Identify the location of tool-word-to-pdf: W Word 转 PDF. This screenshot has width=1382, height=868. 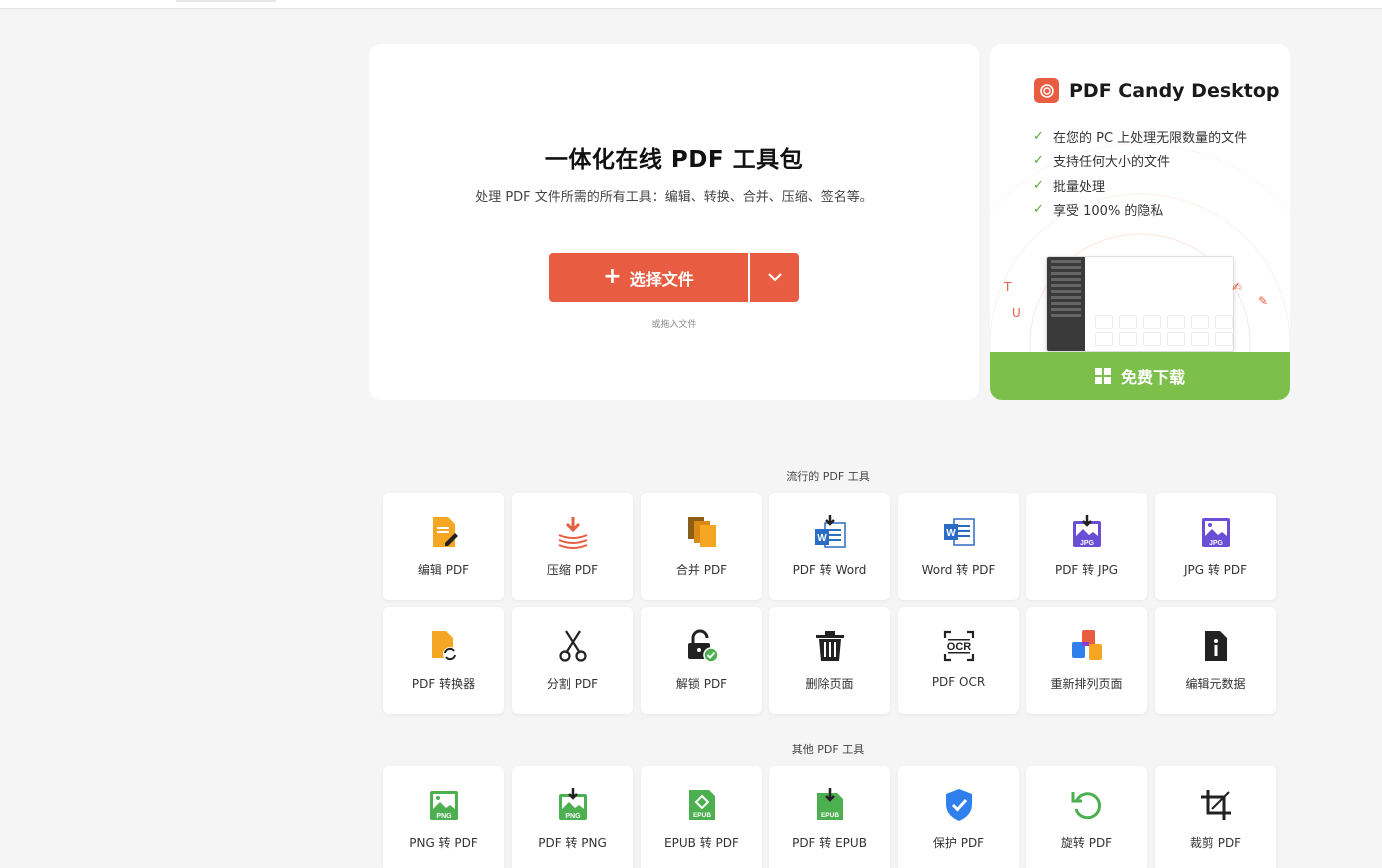
(958, 546).